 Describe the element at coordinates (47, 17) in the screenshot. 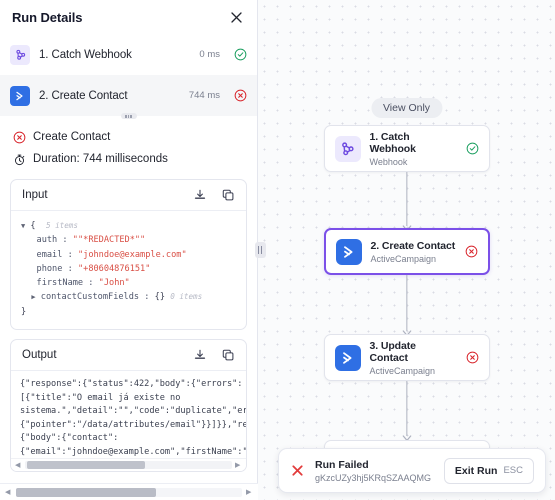

I see `page-title: Run Details` at that location.